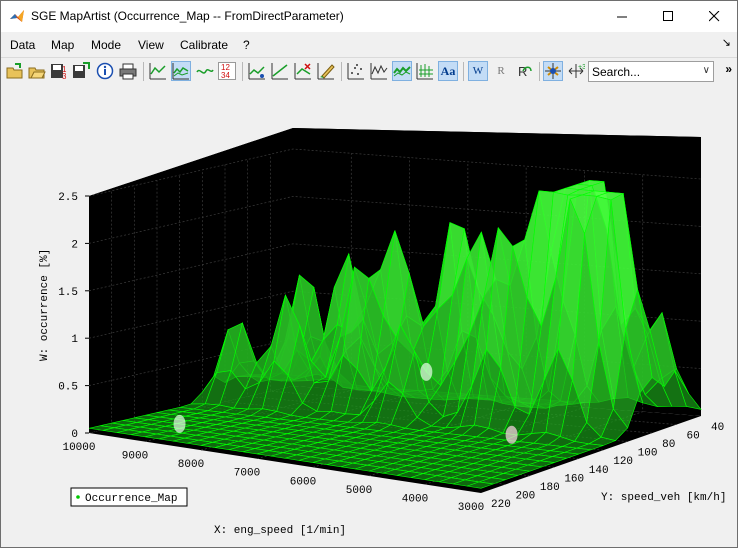  I want to click on maximize-button, so click(668, 16).